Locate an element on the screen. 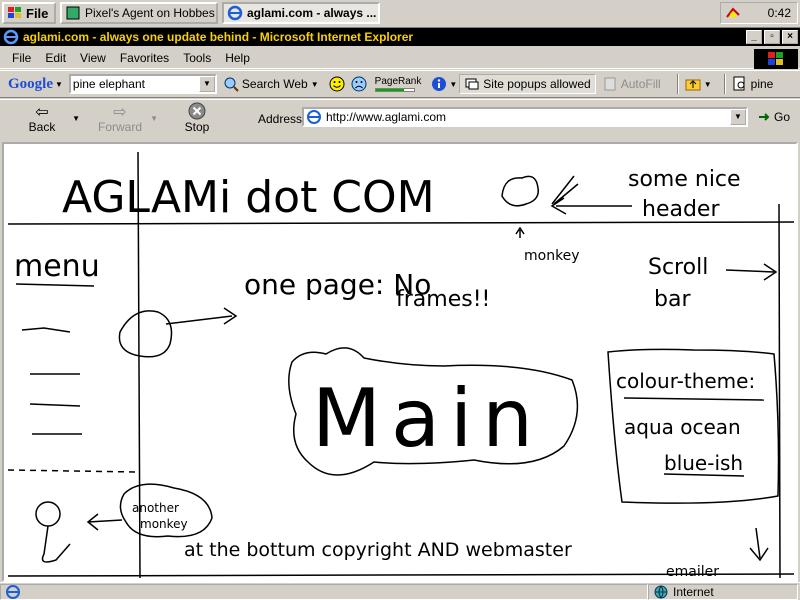 Image resolution: width=800 pixels, height=600 pixels. menu-underline is located at coordinates (55, 285).